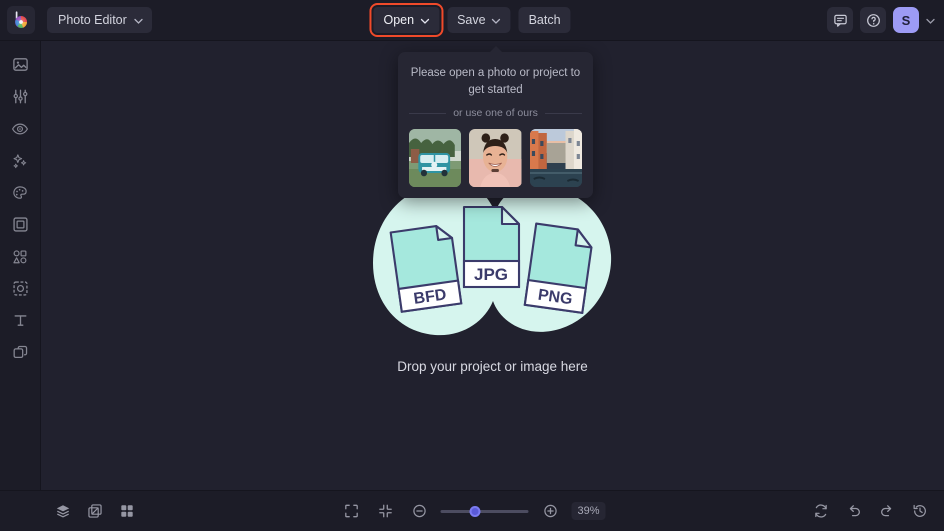  I want to click on befunky-logo-icon, so click(21, 20).